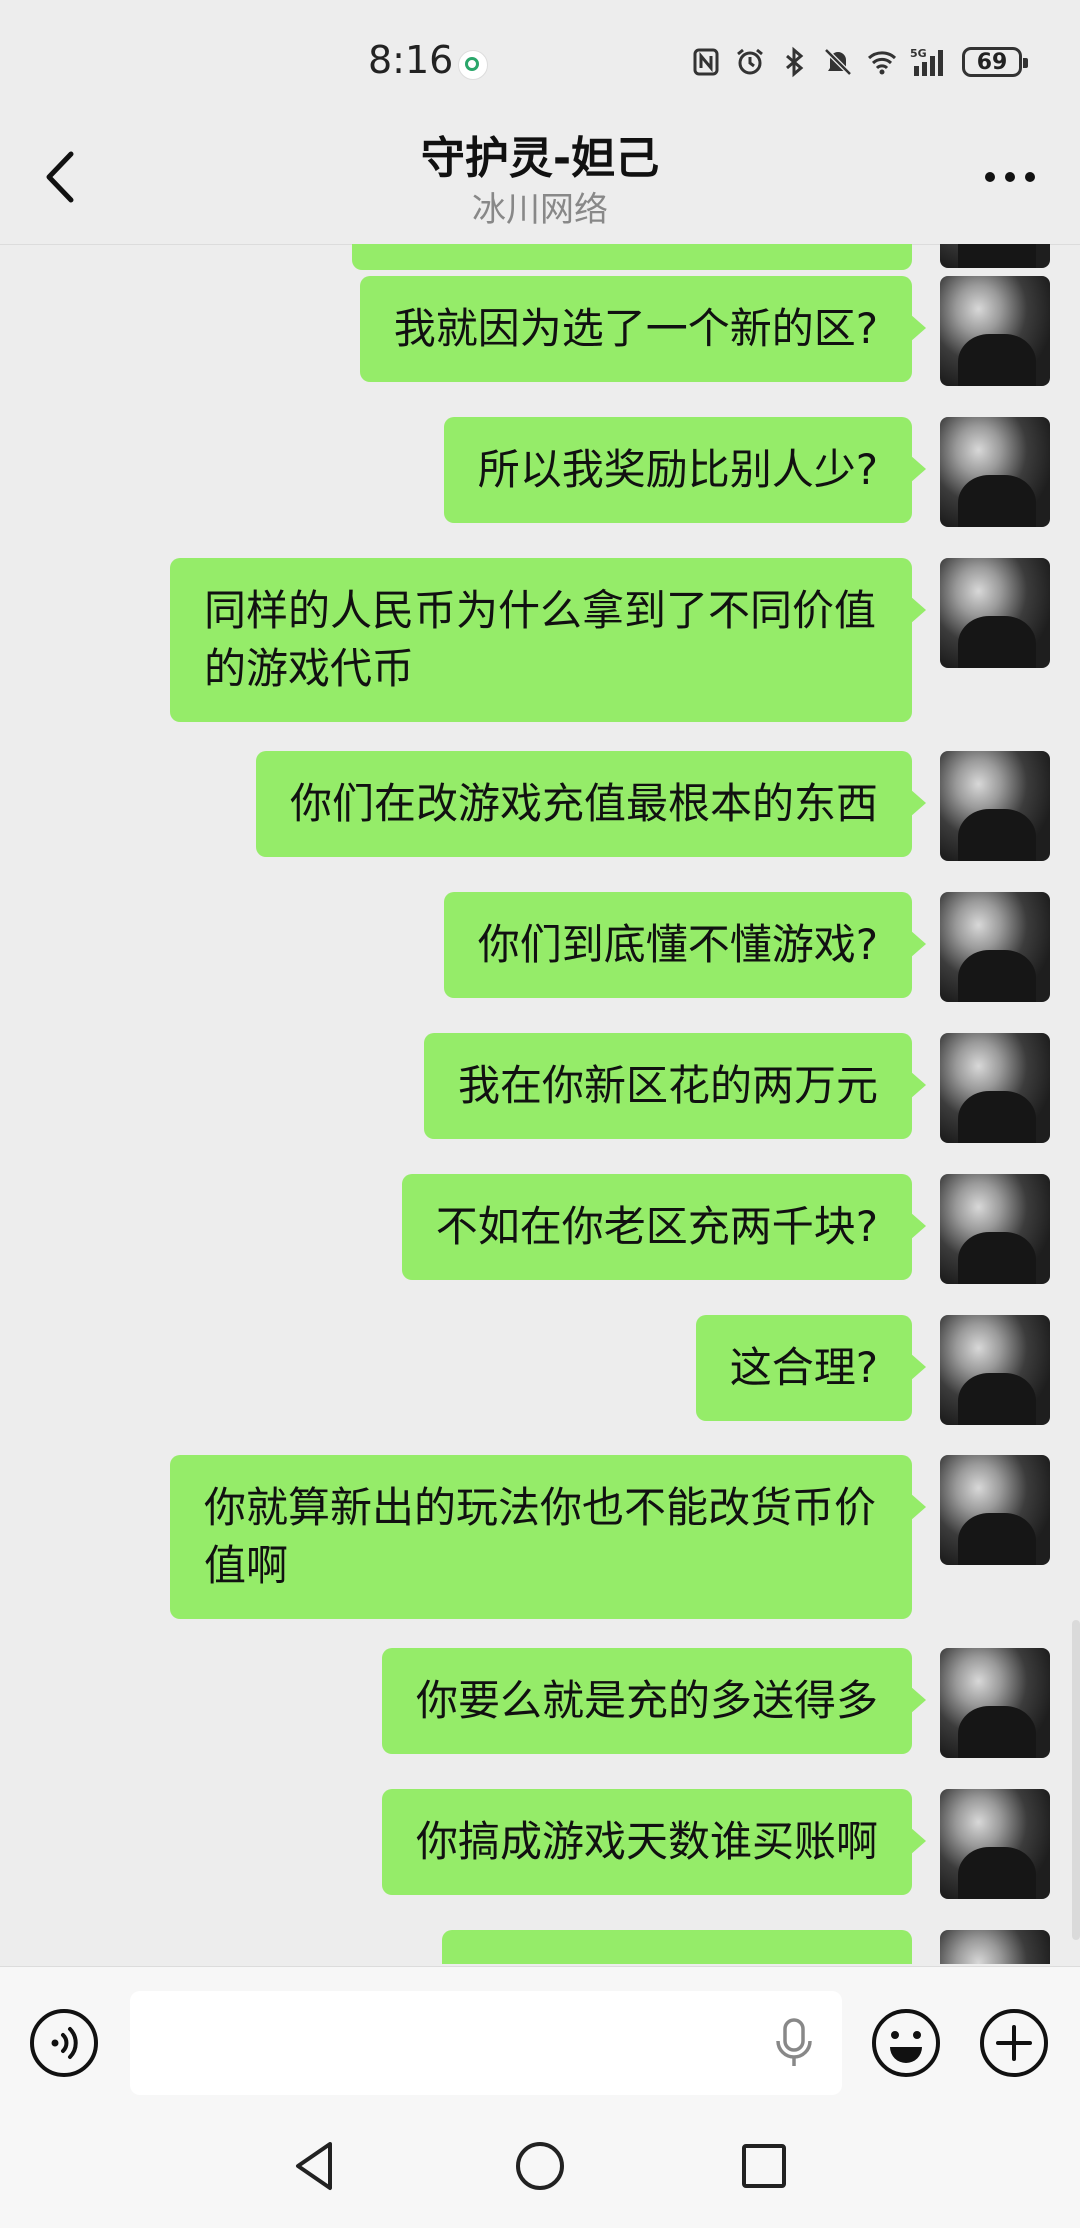 Image resolution: width=1080 pixels, height=2228 pixels. I want to click on chat-header: 守护灵-妲己 冰川网络, so click(540, 178).